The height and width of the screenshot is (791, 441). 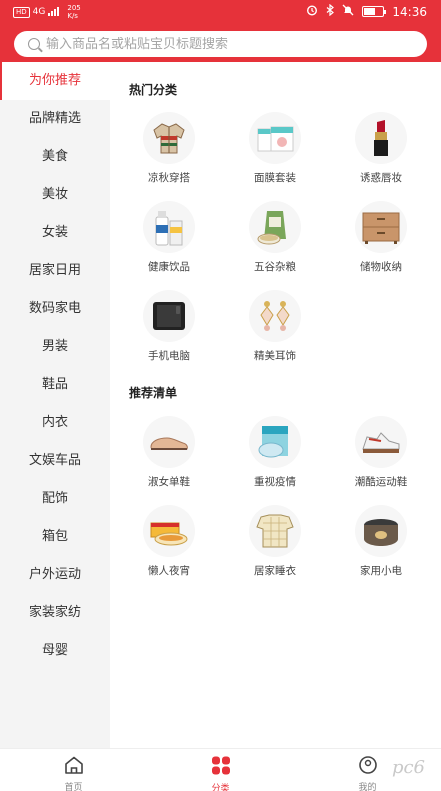 What do you see at coordinates (408, 767) in the screenshot?
I see `watermark-logo: pc6` at bounding box center [408, 767].